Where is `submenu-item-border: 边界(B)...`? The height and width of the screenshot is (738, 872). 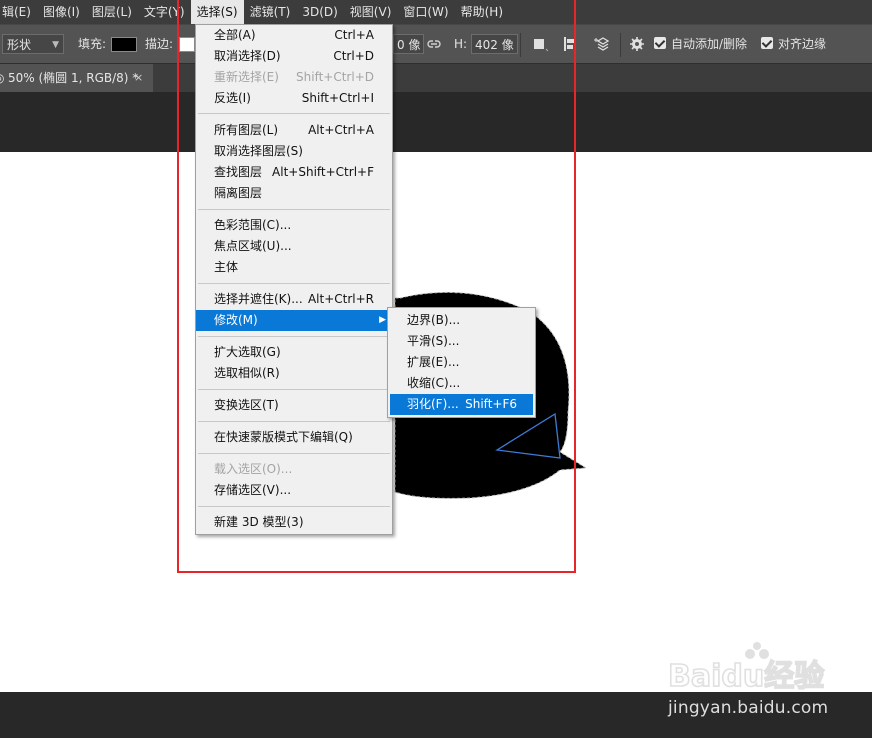
submenu-item-border: 边界(B)... is located at coordinates (461, 320).